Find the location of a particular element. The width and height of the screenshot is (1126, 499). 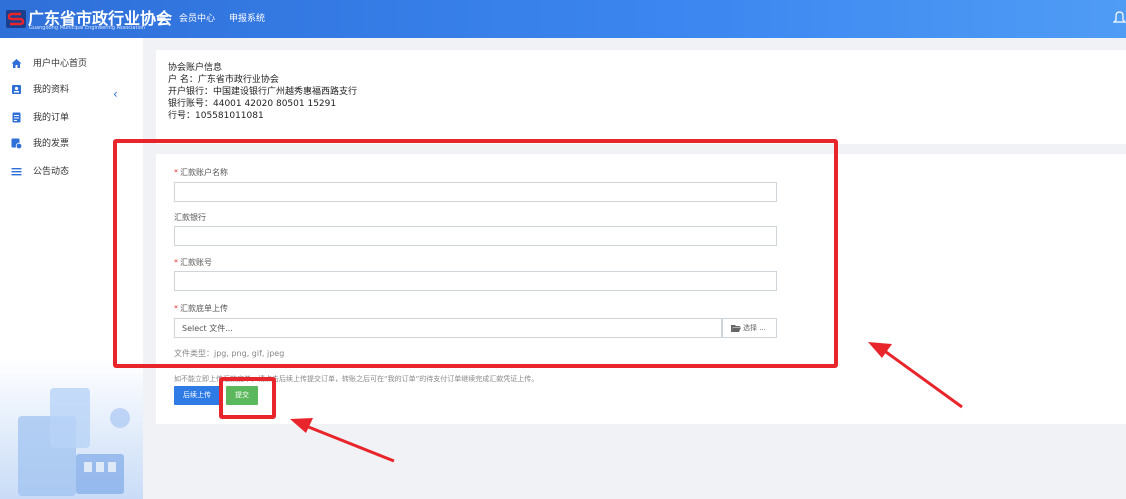

sidebar-item-orders: 我的订单 is located at coordinates (71, 119).